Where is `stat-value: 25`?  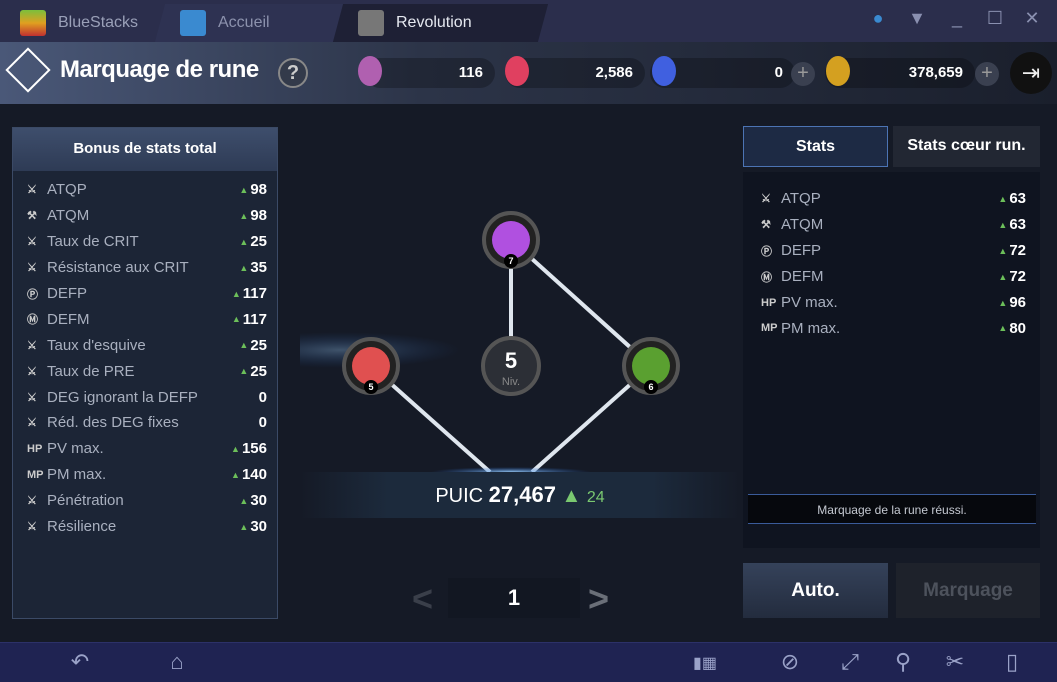 stat-value: 25 is located at coordinates (258, 345).